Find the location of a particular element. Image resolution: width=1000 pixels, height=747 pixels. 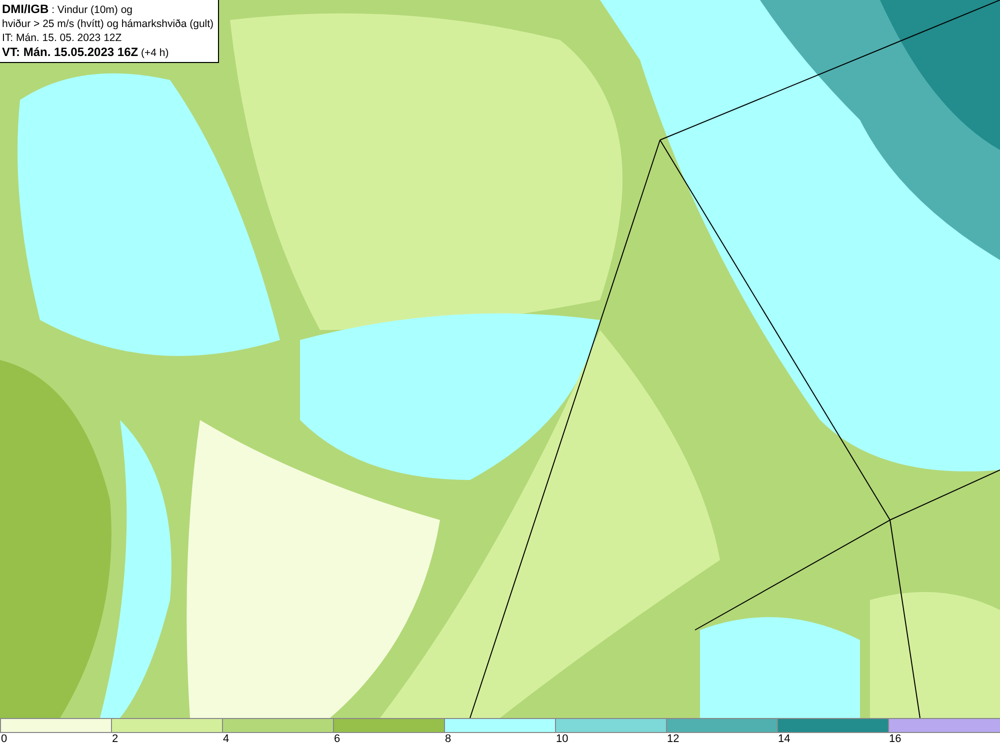

legend-label: 0 is located at coordinates (4, 739).